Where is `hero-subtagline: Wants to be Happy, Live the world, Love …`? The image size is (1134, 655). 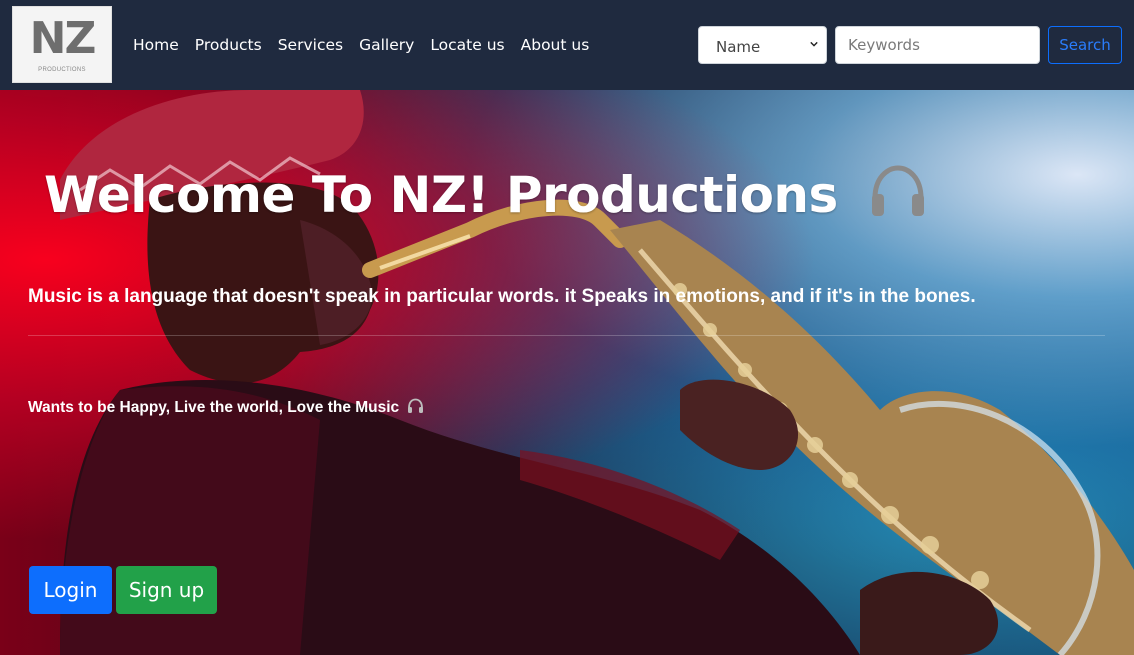
hero-subtagline: Wants to be Happy, Live the world, Love … is located at coordinates (226, 407).